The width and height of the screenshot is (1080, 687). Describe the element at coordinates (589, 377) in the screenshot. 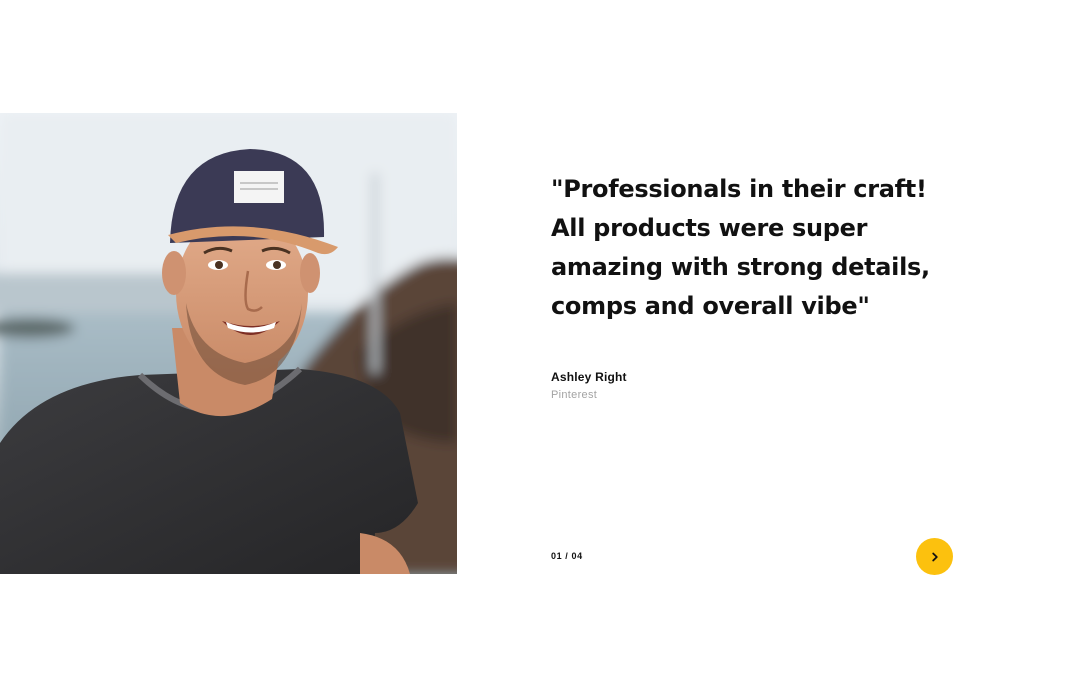

I see `author-name: Ashley Right` at that location.